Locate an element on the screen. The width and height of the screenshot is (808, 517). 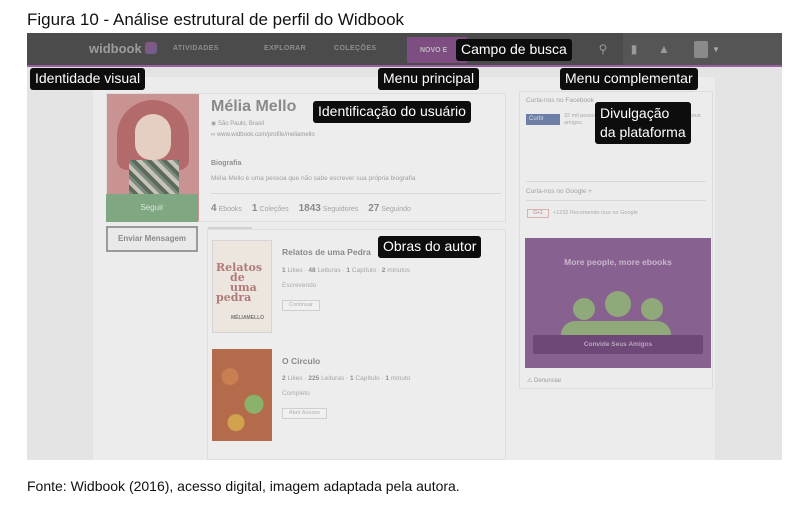
profile-location: ◉ São Paulo, Brasil is located at coordinates (237, 123).